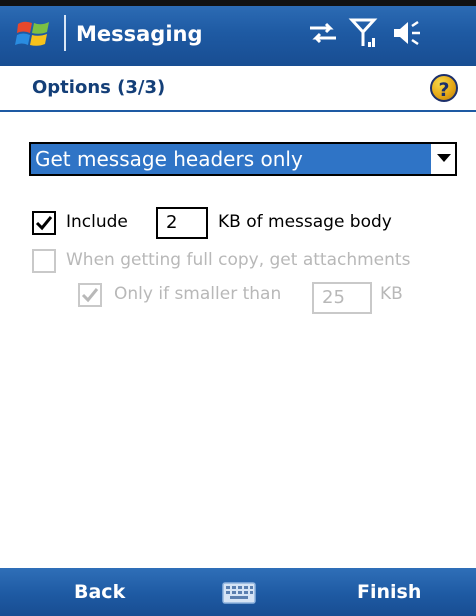  What do you see at coordinates (305, 222) in the screenshot?
I see `body-size-unit-label: KB of message body` at bounding box center [305, 222].